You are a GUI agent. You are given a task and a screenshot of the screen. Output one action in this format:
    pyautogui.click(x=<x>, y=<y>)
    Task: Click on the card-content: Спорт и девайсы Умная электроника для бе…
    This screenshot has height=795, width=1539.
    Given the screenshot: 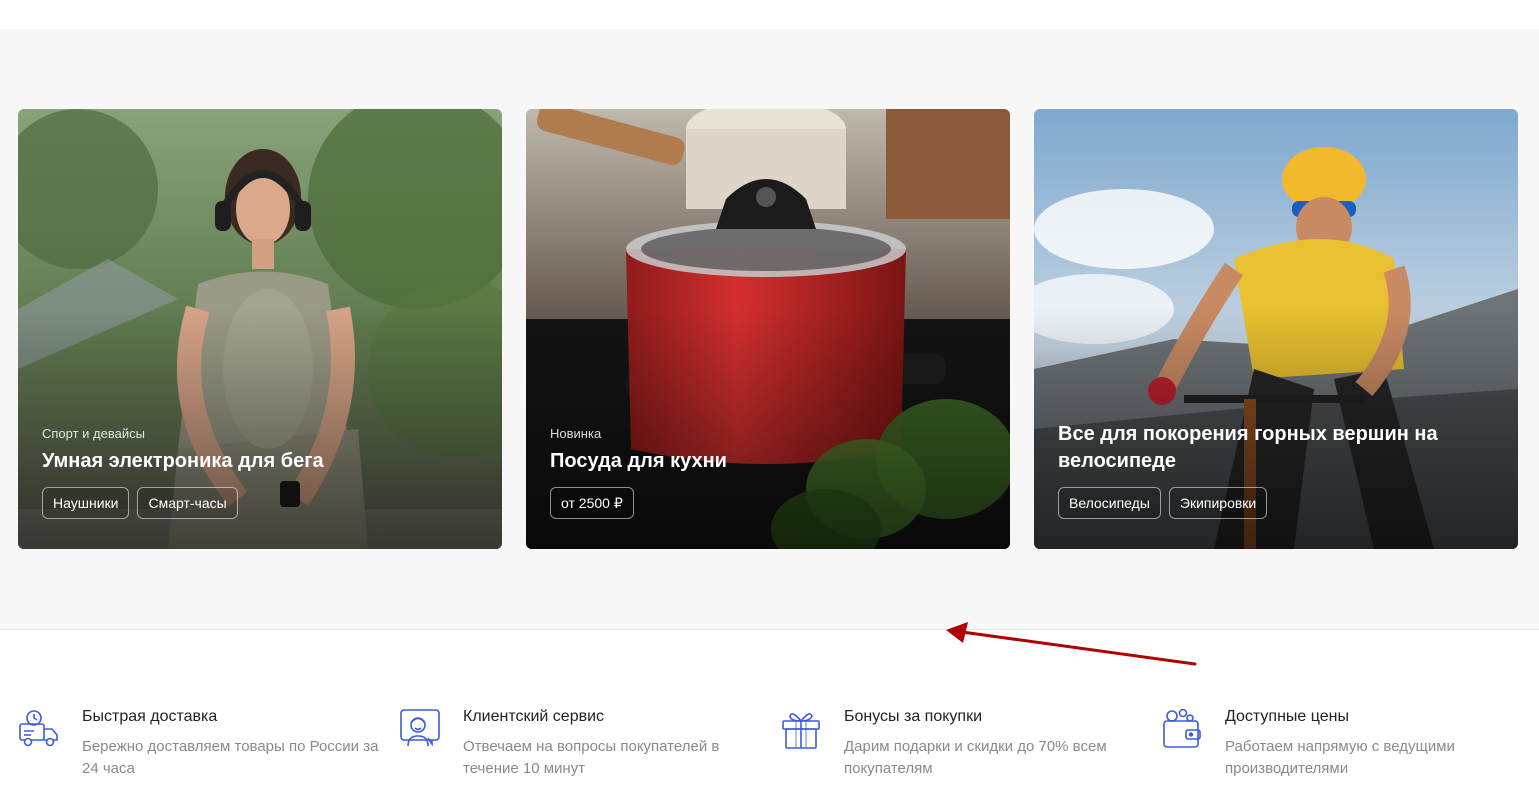 What is the action you would take?
    pyautogui.click(x=260, y=450)
    